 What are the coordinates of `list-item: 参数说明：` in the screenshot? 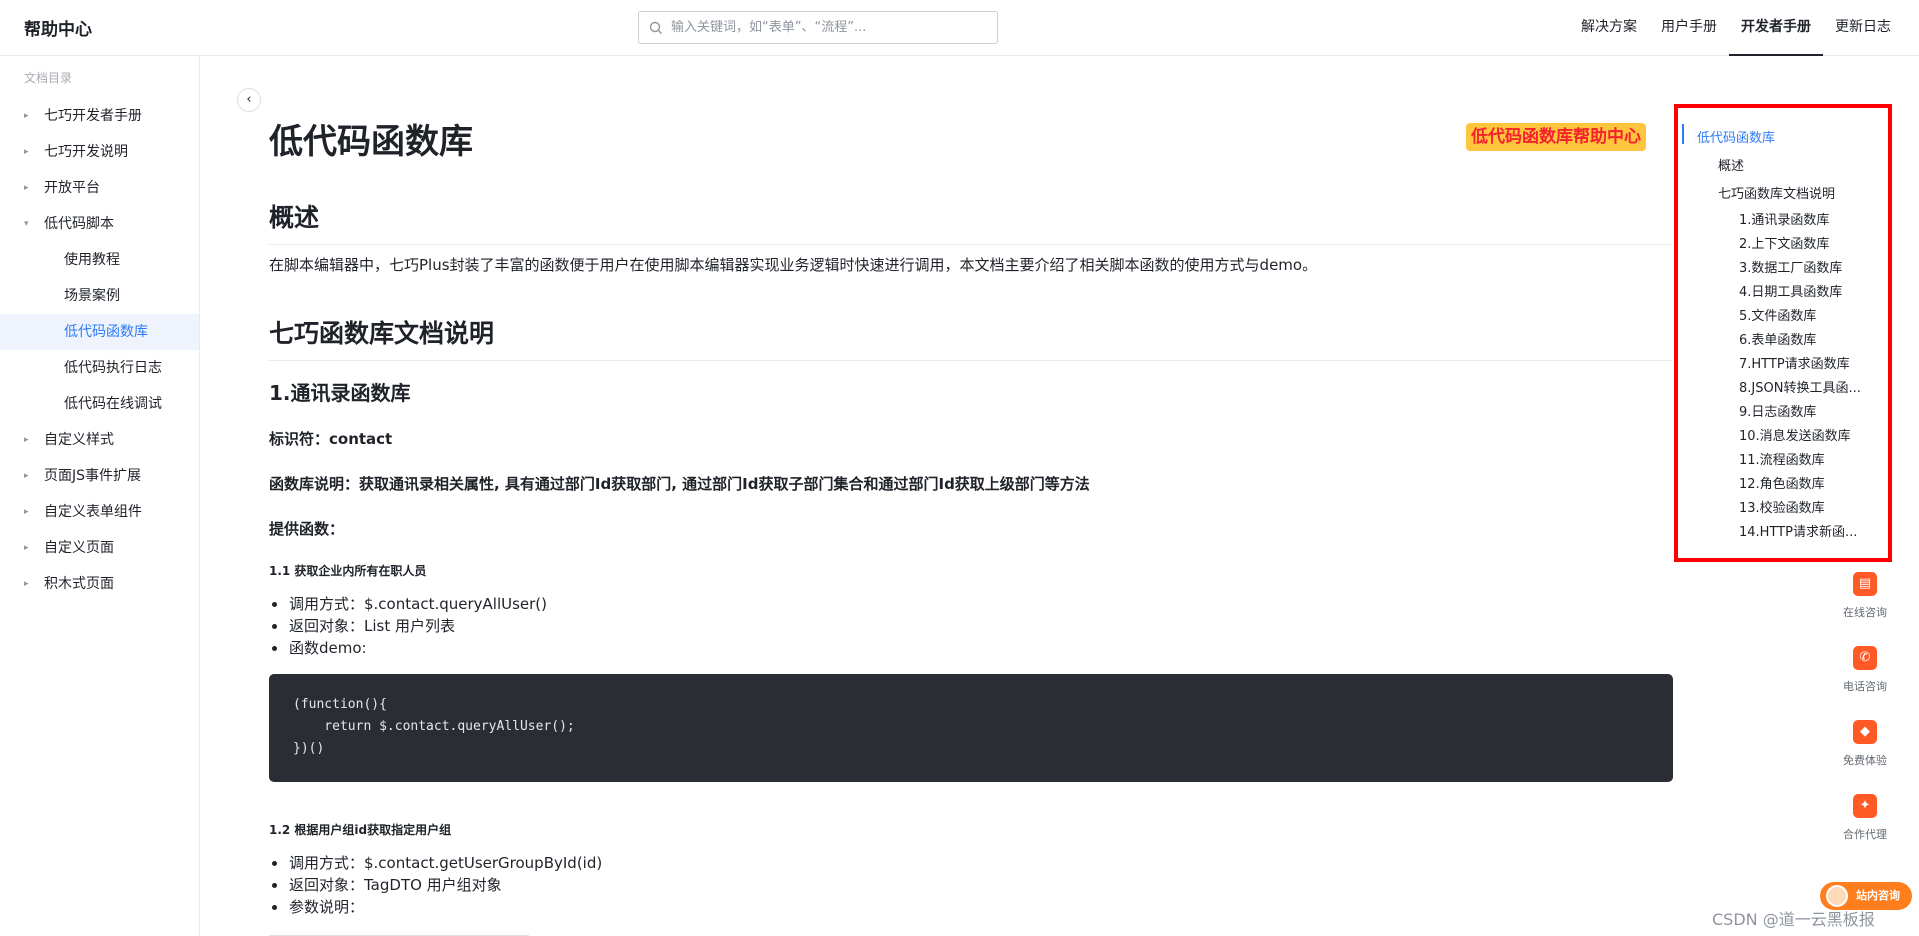 It's located at (435, 907).